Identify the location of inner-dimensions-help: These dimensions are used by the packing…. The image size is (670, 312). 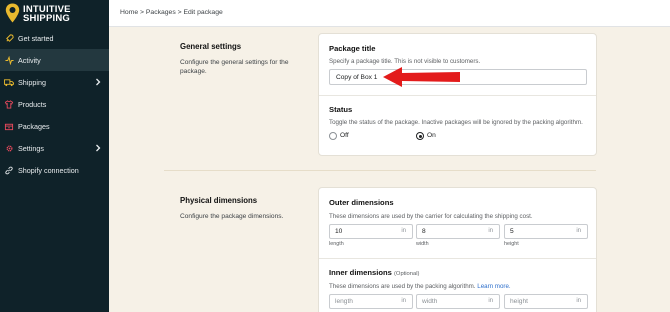
(420, 286).